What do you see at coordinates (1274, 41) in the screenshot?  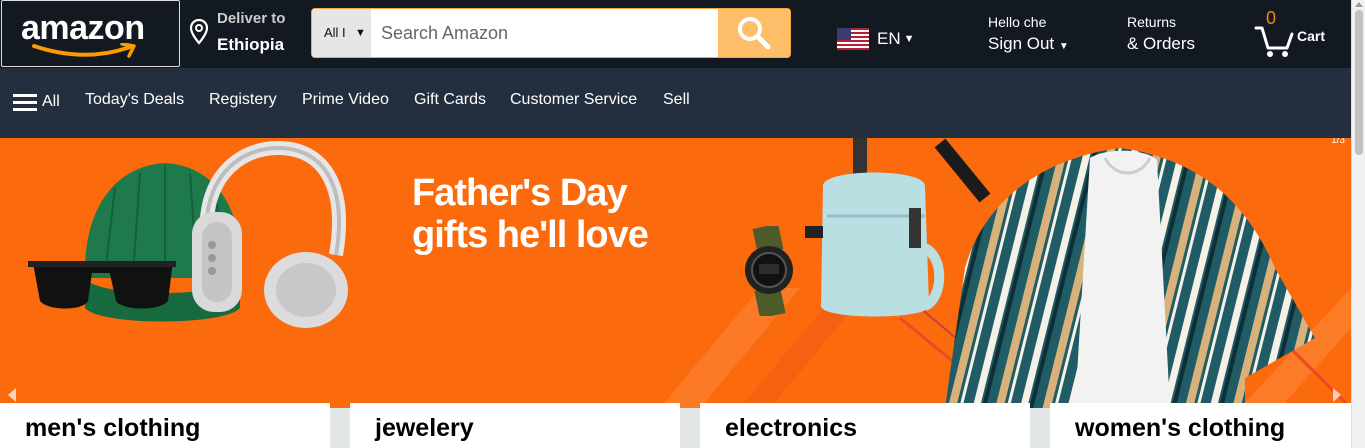 I see `cart-icon` at bounding box center [1274, 41].